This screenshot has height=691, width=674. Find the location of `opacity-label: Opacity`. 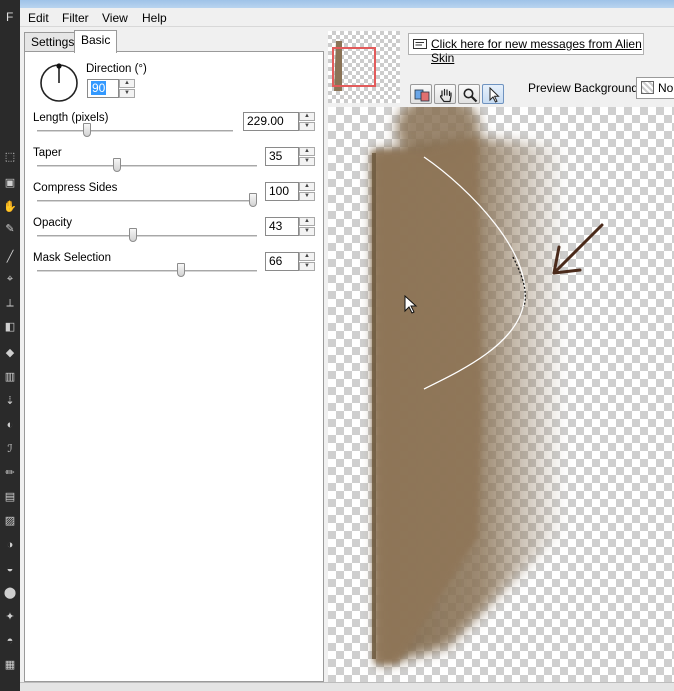

opacity-label: Opacity is located at coordinates (52, 223).